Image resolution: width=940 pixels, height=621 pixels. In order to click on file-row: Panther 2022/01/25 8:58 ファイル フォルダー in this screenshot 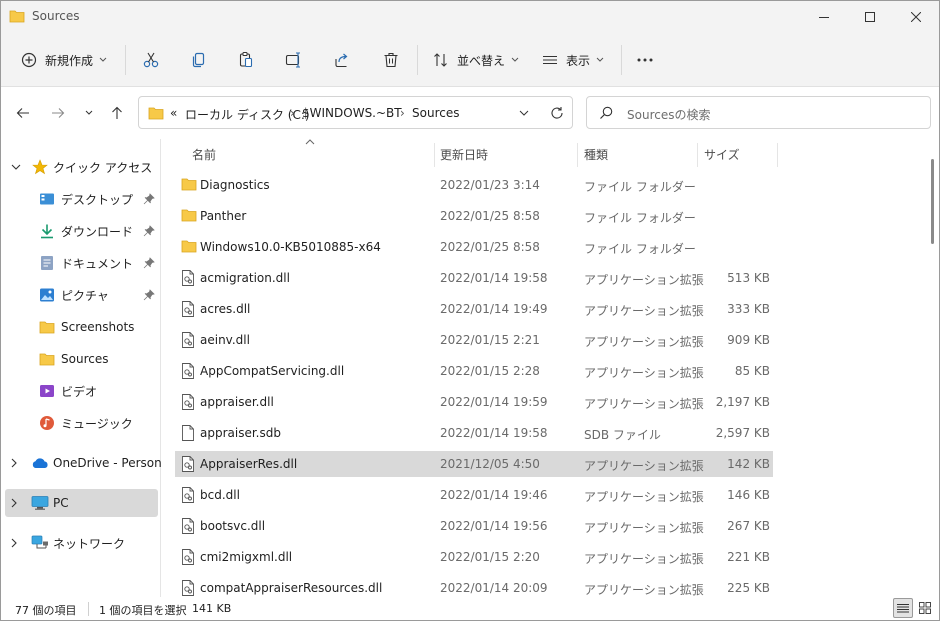, I will do `click(474, 216)`.